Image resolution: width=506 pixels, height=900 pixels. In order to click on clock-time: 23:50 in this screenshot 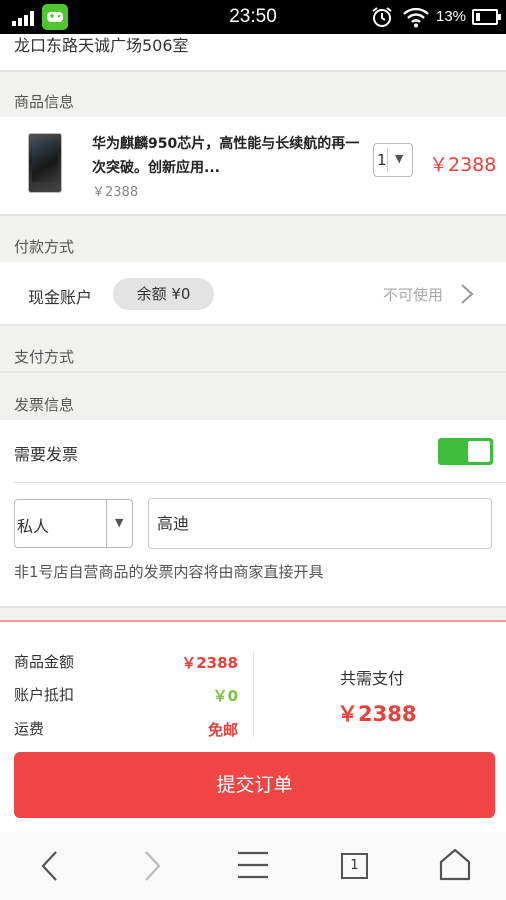, I will do `click(253, 16)`.